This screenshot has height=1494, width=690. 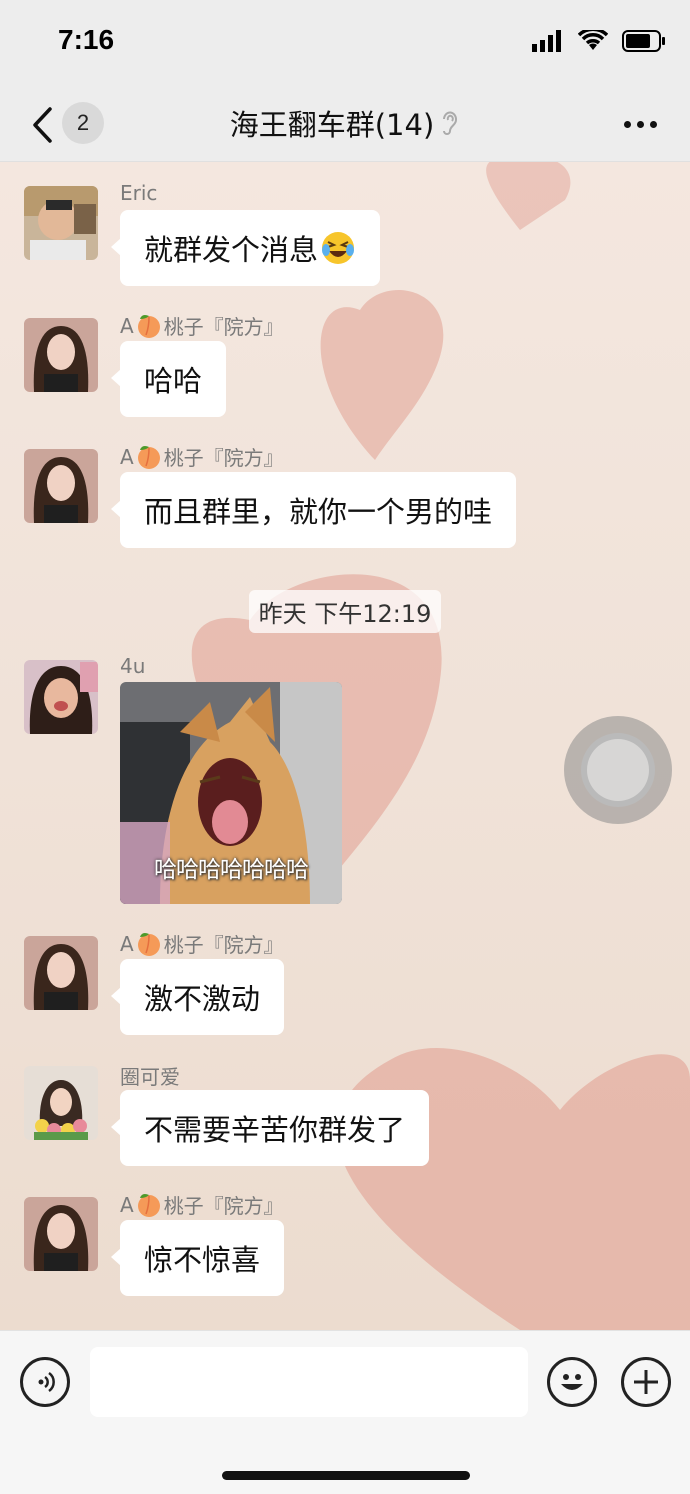 What do you see at coordinates (332, 125) in the screenshot?
I see `chat-title-text: 海王翻车群(14)` at bounding box center [332, 125].